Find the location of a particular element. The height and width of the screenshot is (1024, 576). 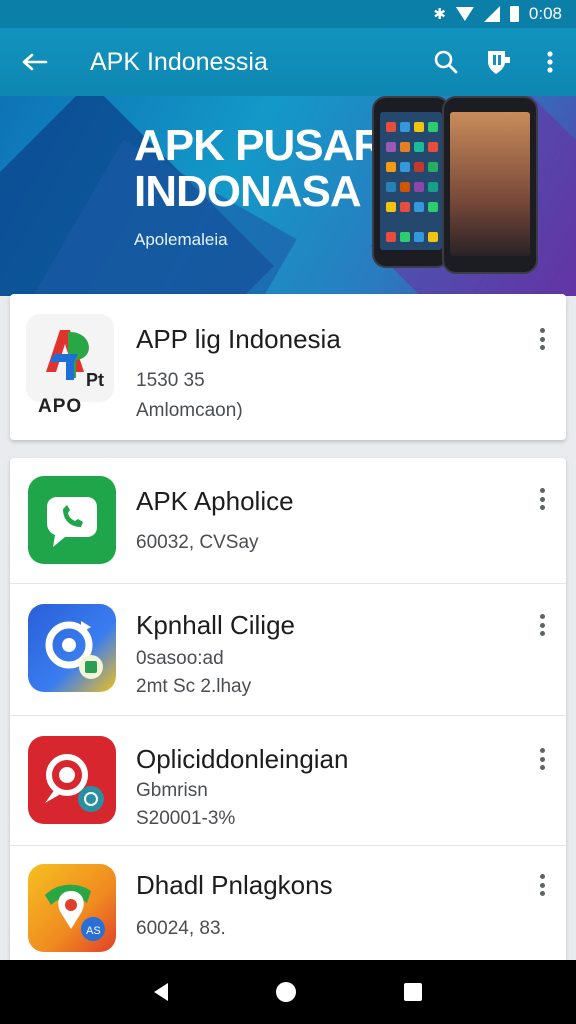

list-item: APK Apholice 60032, CVSay is located at coordinates (288, 521).